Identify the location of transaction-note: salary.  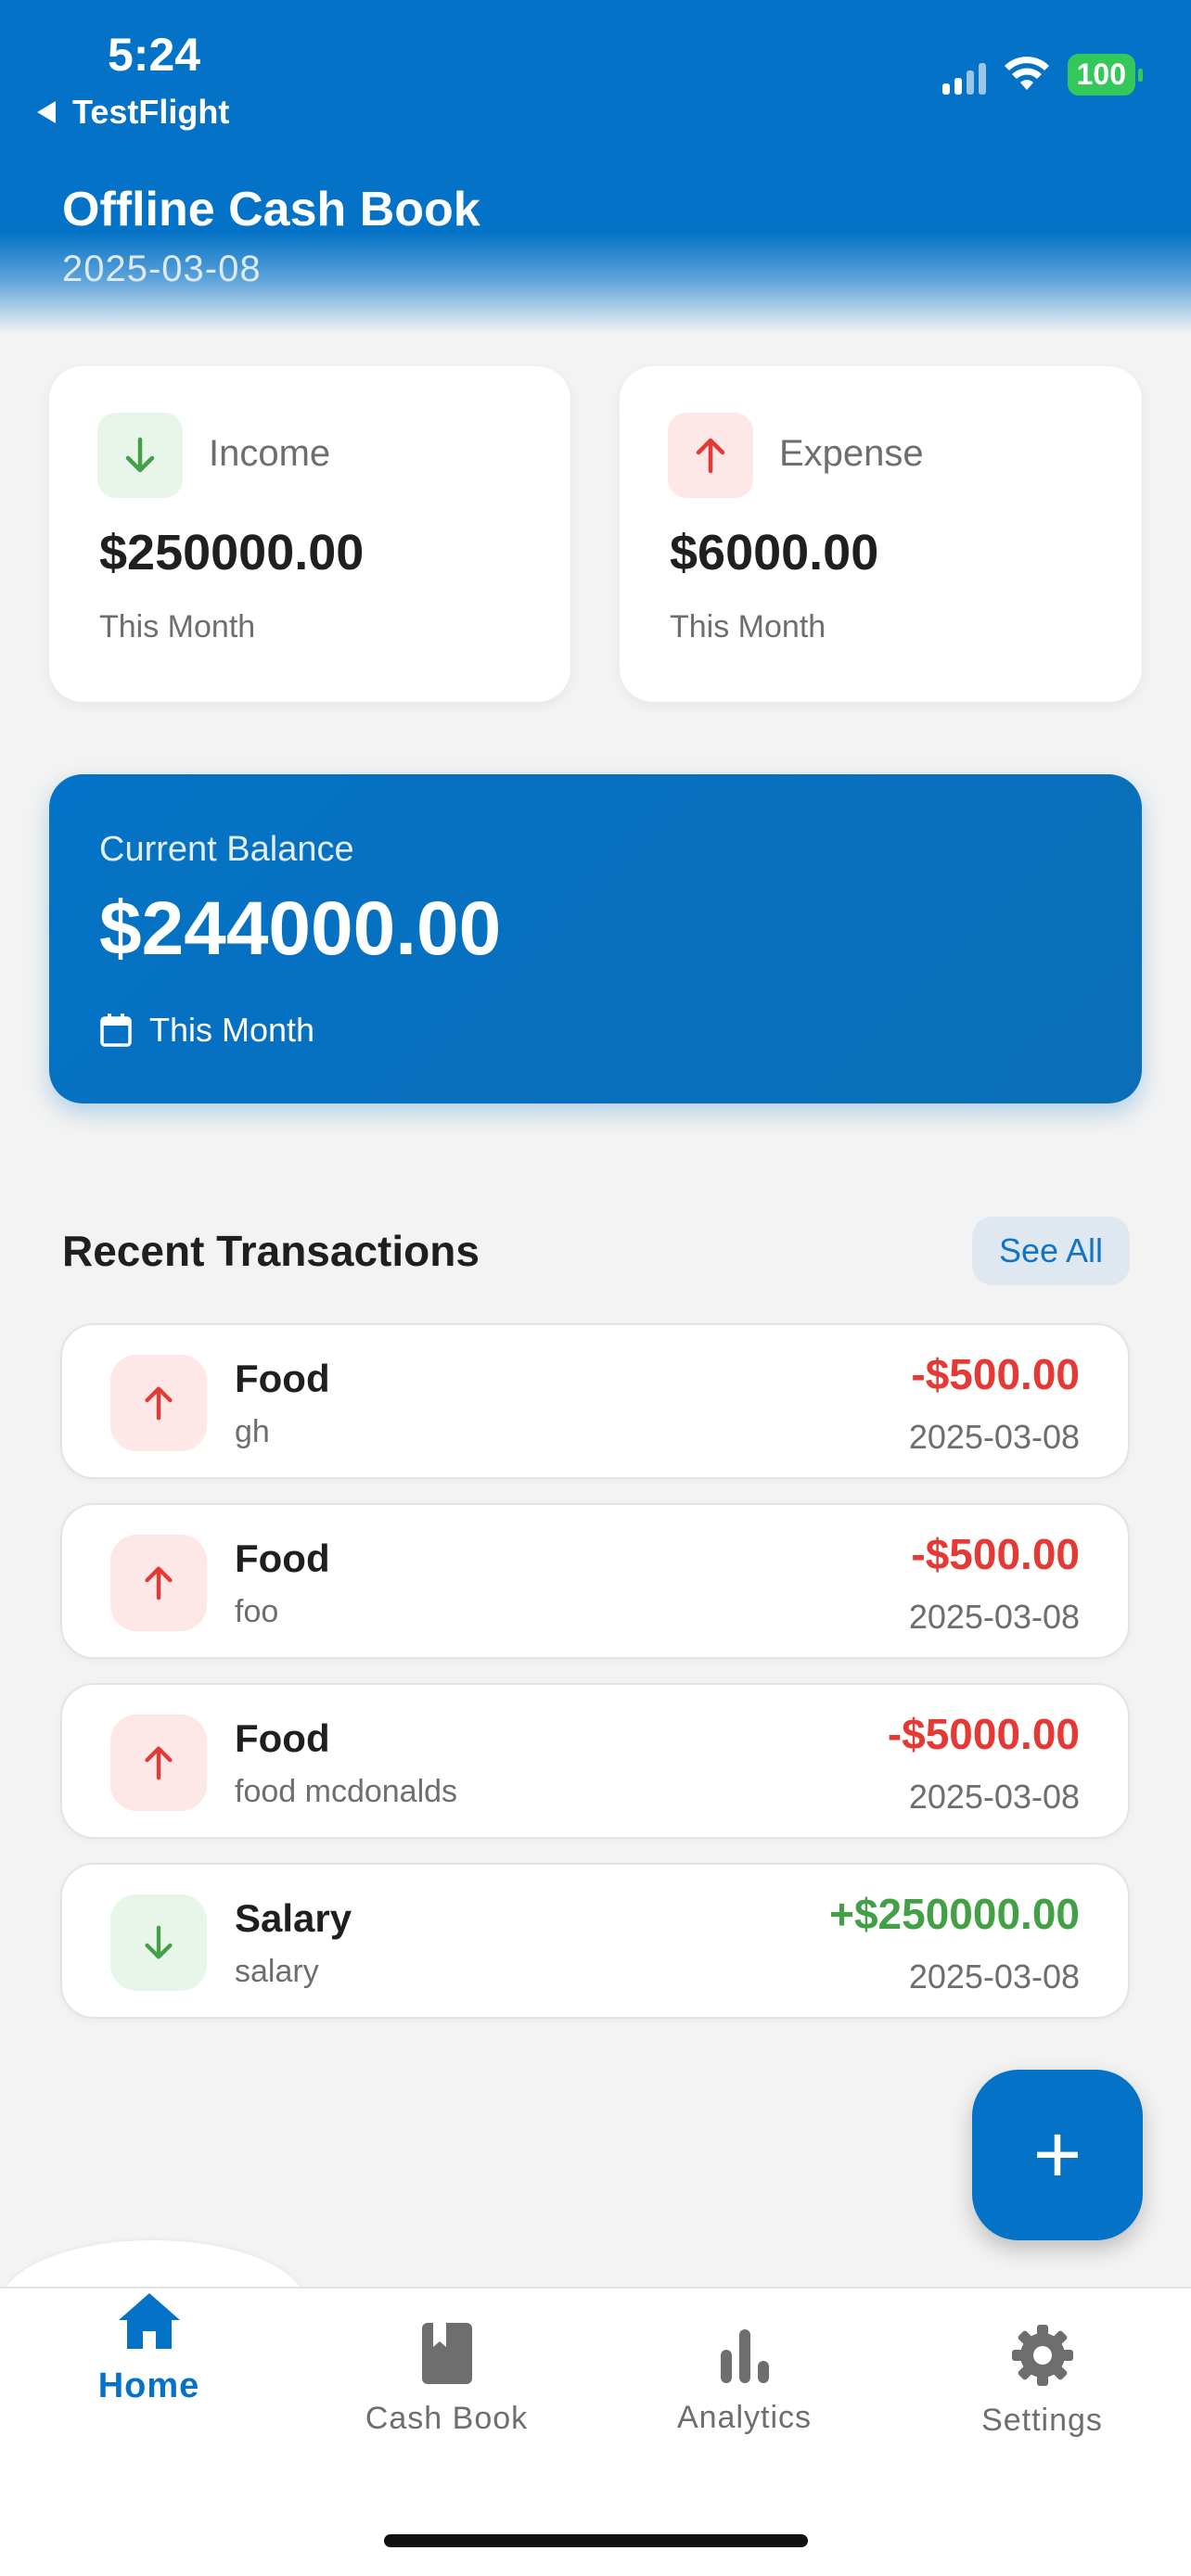
(277, 1971).